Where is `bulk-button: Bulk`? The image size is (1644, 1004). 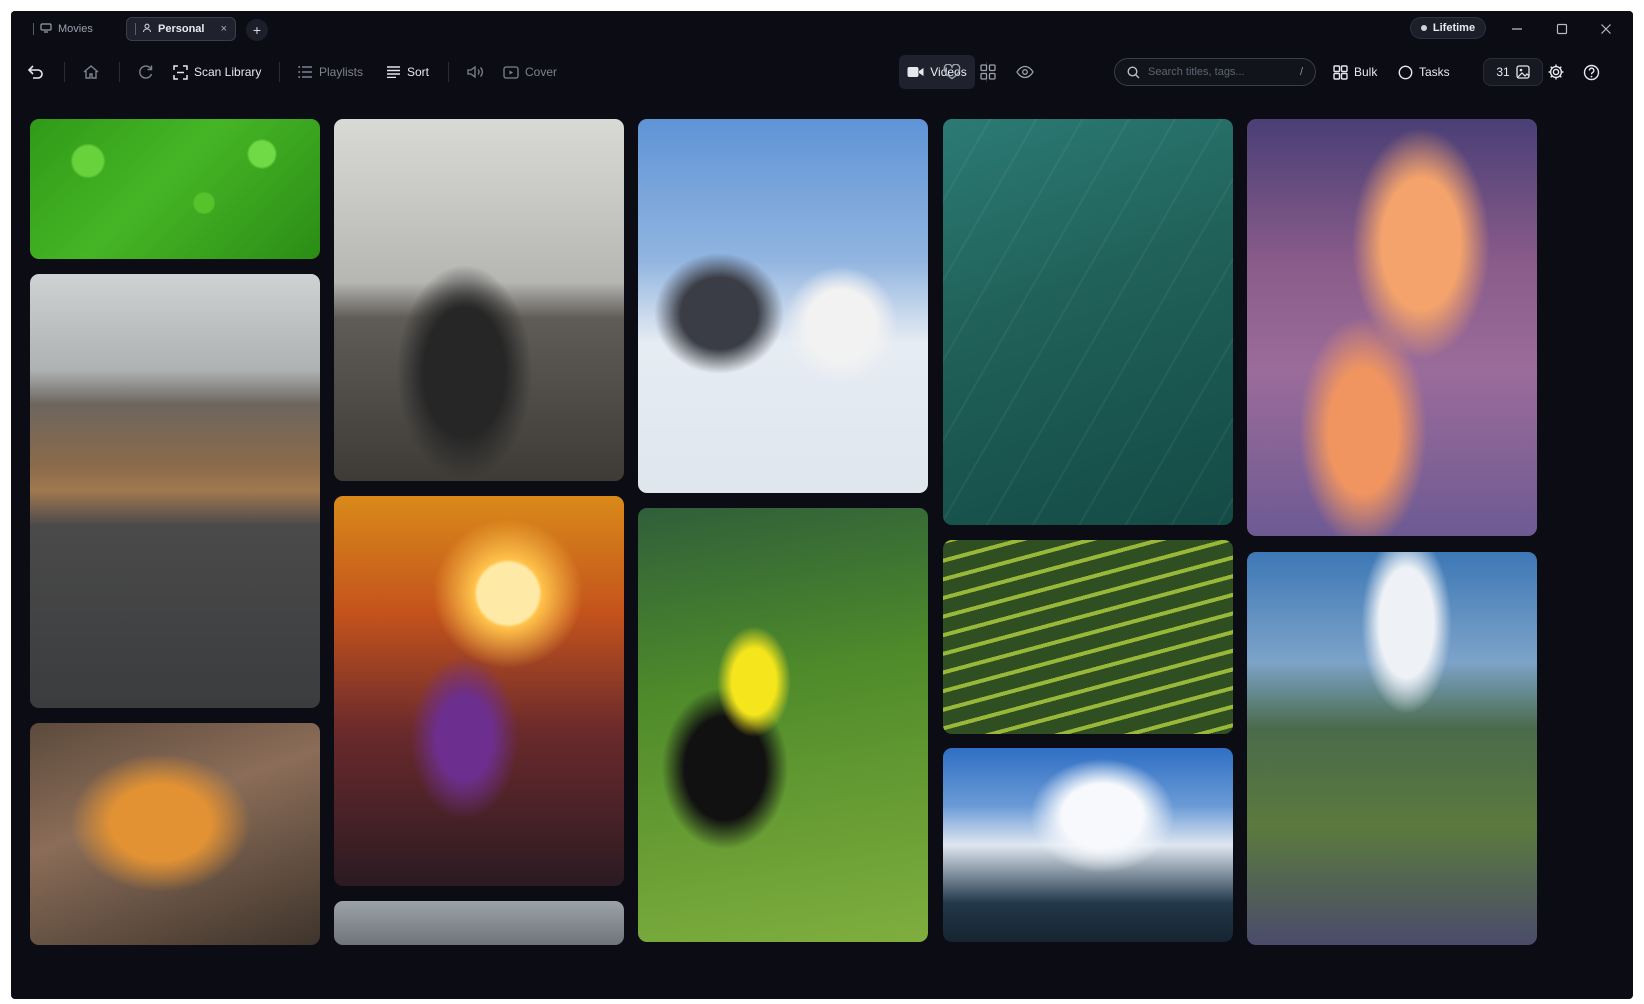
bulk-button: Bulk is located at coordinates (1355, 72).